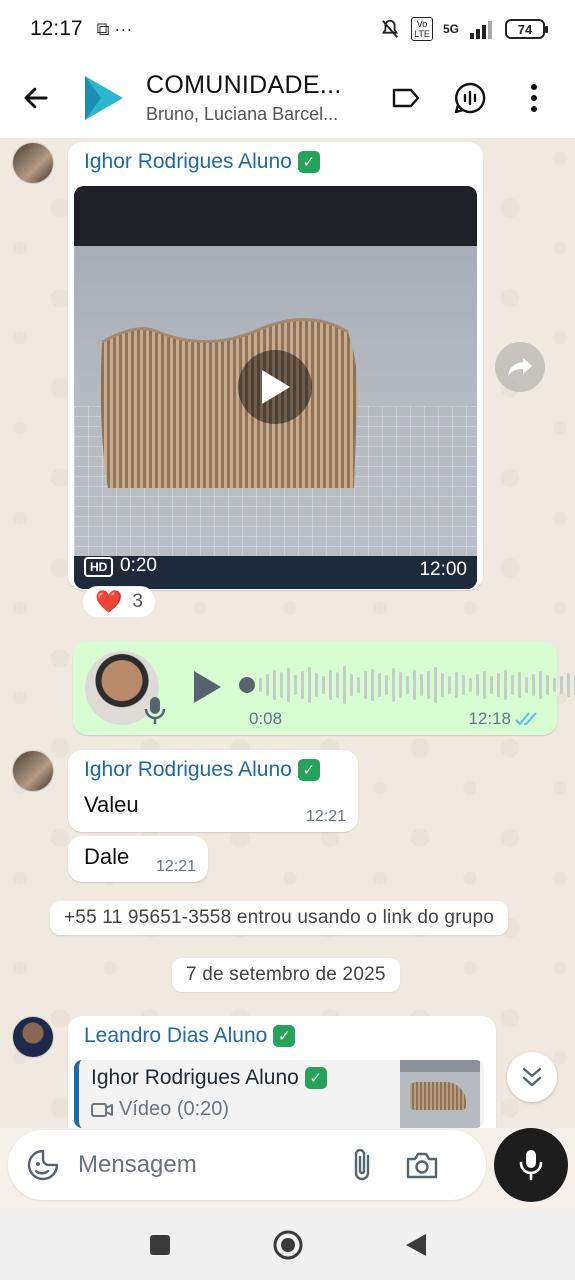 Image resolution: width=575 pixels, height=1280 pixels. Describe the element at coordinates (266, 718) in the screenshot. I see `voice-duration: 0:08` at that location.